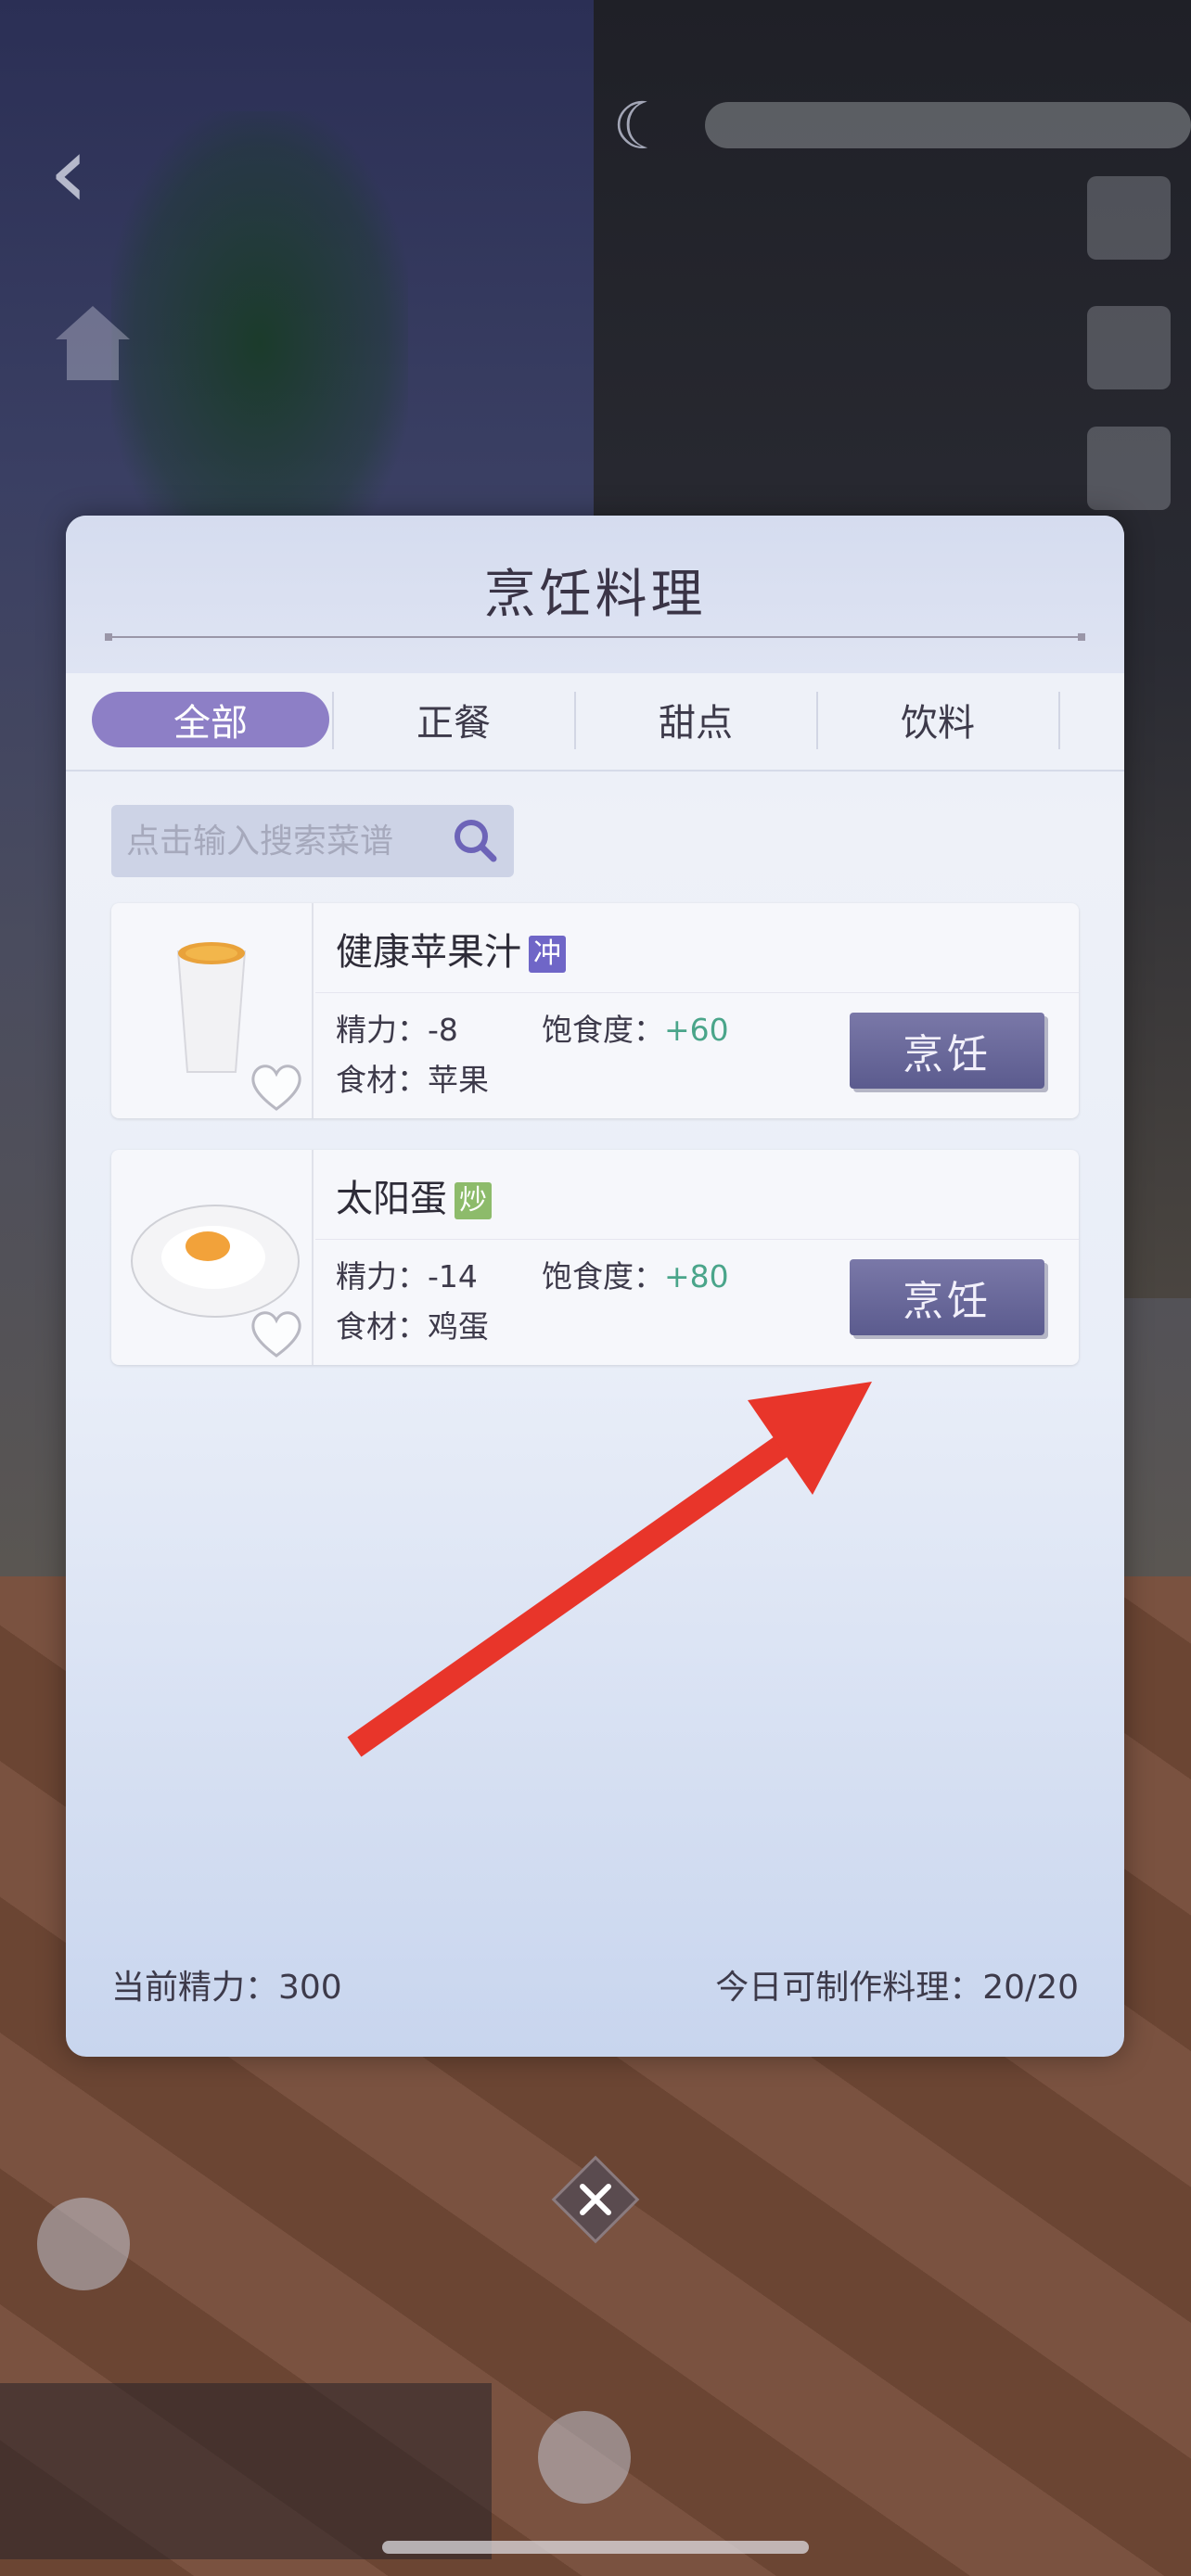 The width and height of the screenshot is (1191, 2576). What do you see at coordinates (938, 719) in the screenshot?
I see `tab-drinks: 饮料` at bounding box center [938, 719].